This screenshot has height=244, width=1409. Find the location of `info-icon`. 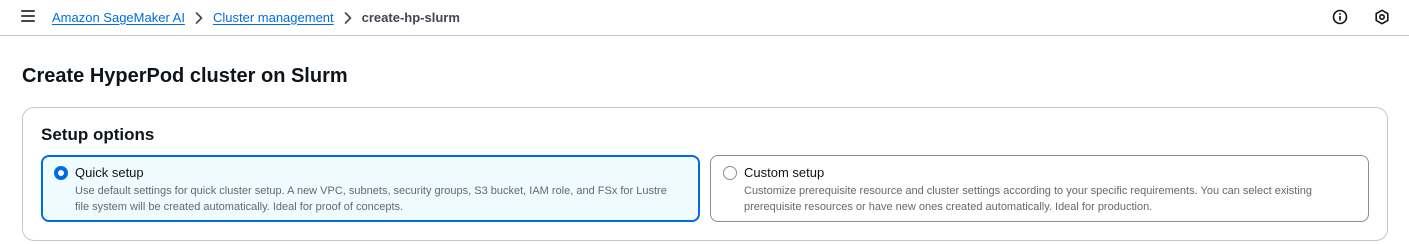

info-icon is located at coordinates (1340, 17).